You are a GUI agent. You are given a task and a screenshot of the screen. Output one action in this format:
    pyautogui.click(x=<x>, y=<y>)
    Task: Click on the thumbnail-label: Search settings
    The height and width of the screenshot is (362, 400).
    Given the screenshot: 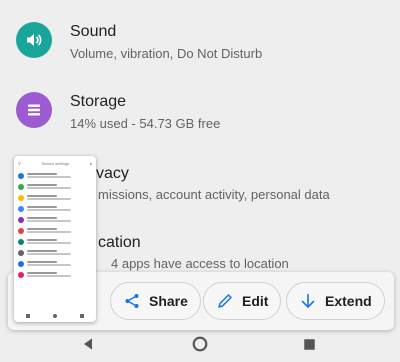 What is the action you would take?
    pyautogui.click(x=55, y=163)
    